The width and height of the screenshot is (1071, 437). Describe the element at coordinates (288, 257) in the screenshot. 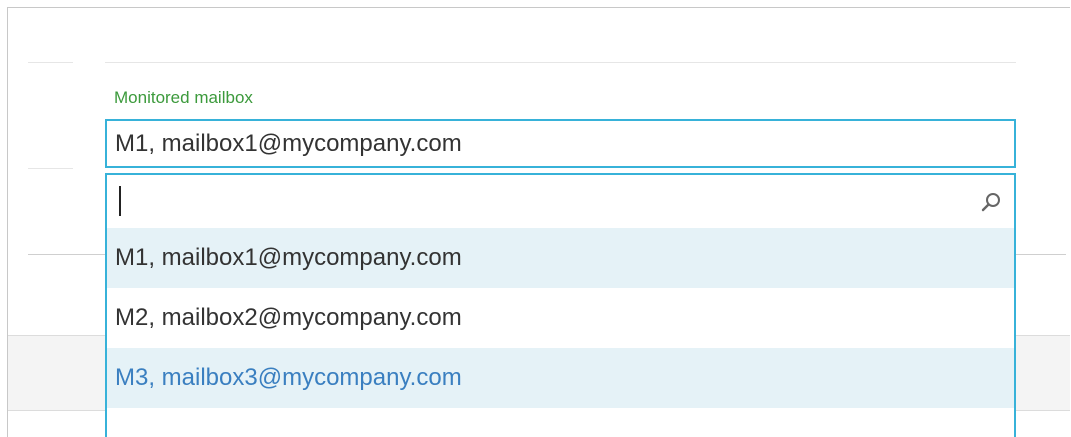

I see `list-item-label: M1, mailbox1@mycompany.com` at that location.